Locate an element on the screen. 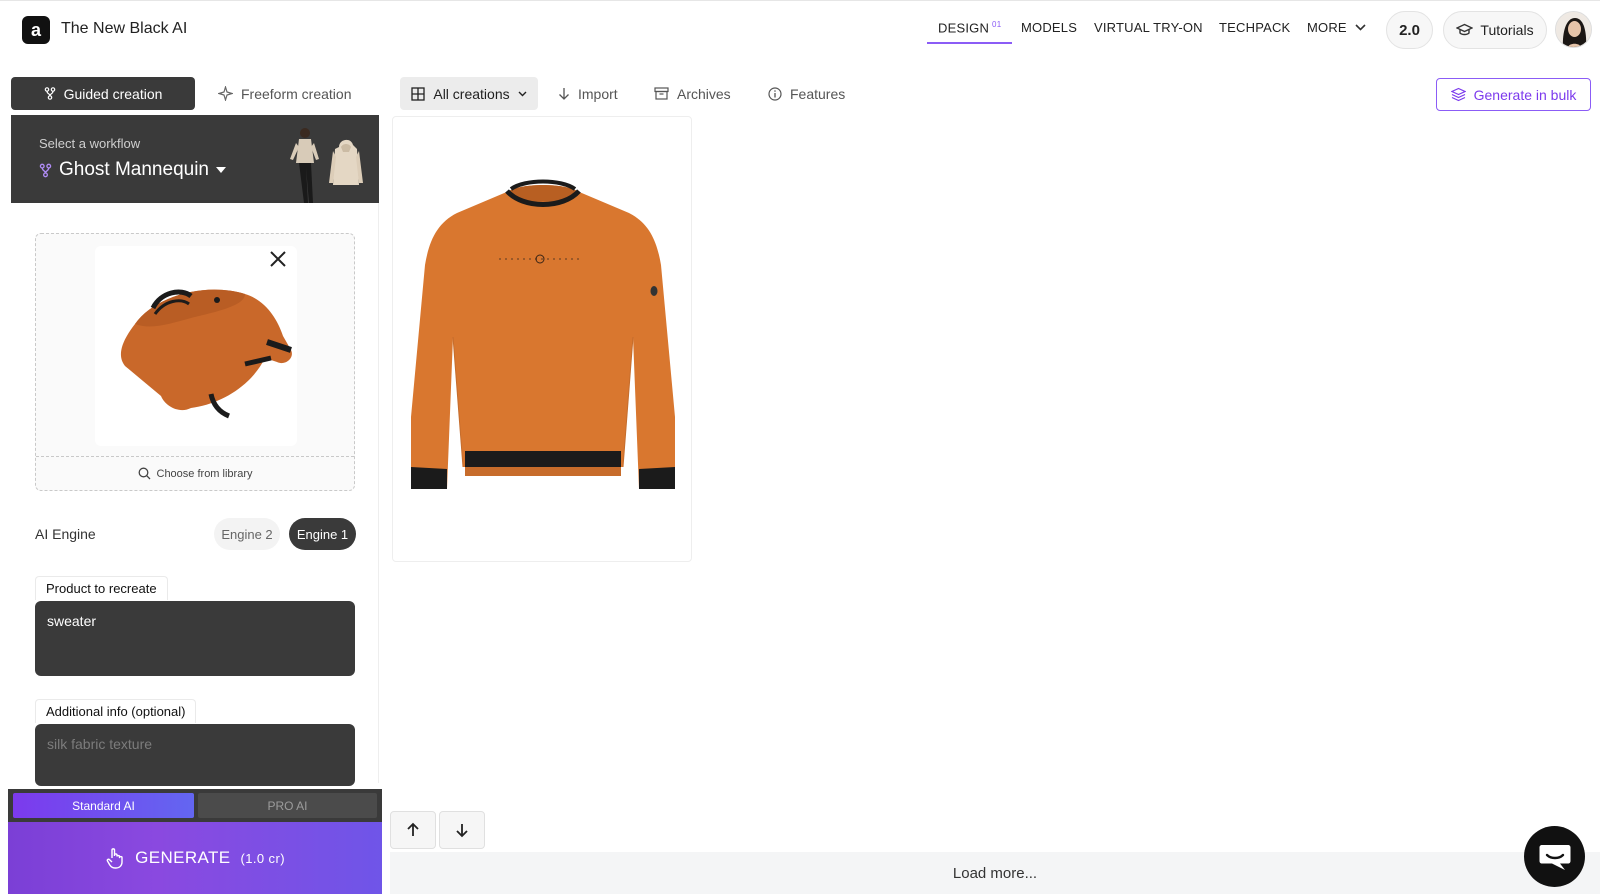 Image resolution: width=1600 pixels, height=894 pixels. workflow-value: Ghost Mannequin is located at coordinates (134, 169).